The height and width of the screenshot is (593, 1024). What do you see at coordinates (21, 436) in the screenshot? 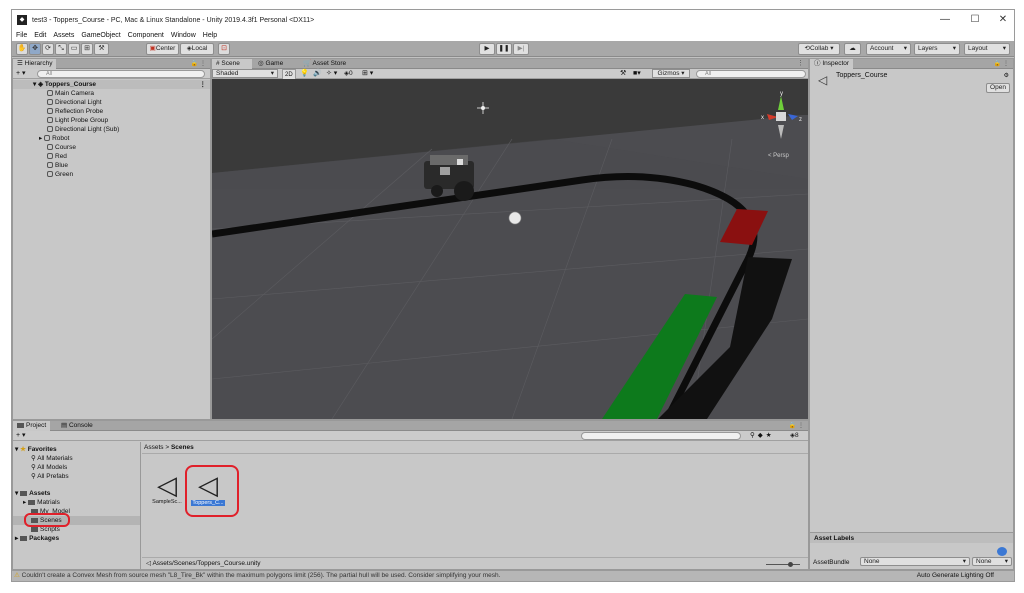
I see `create-asset-button: + ▾` at bounding box center [21, 436].